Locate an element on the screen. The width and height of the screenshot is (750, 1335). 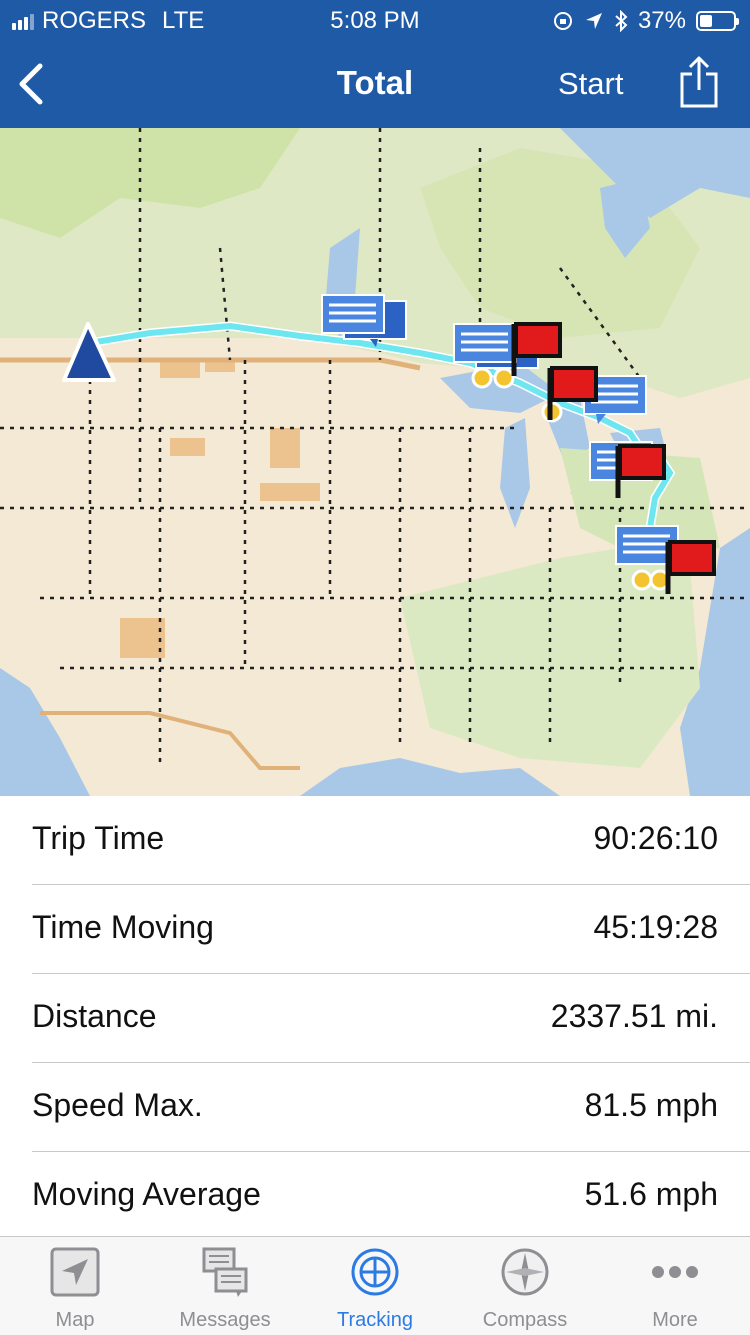
stat-label: Moving Average is located at coordinates (146, 1194).